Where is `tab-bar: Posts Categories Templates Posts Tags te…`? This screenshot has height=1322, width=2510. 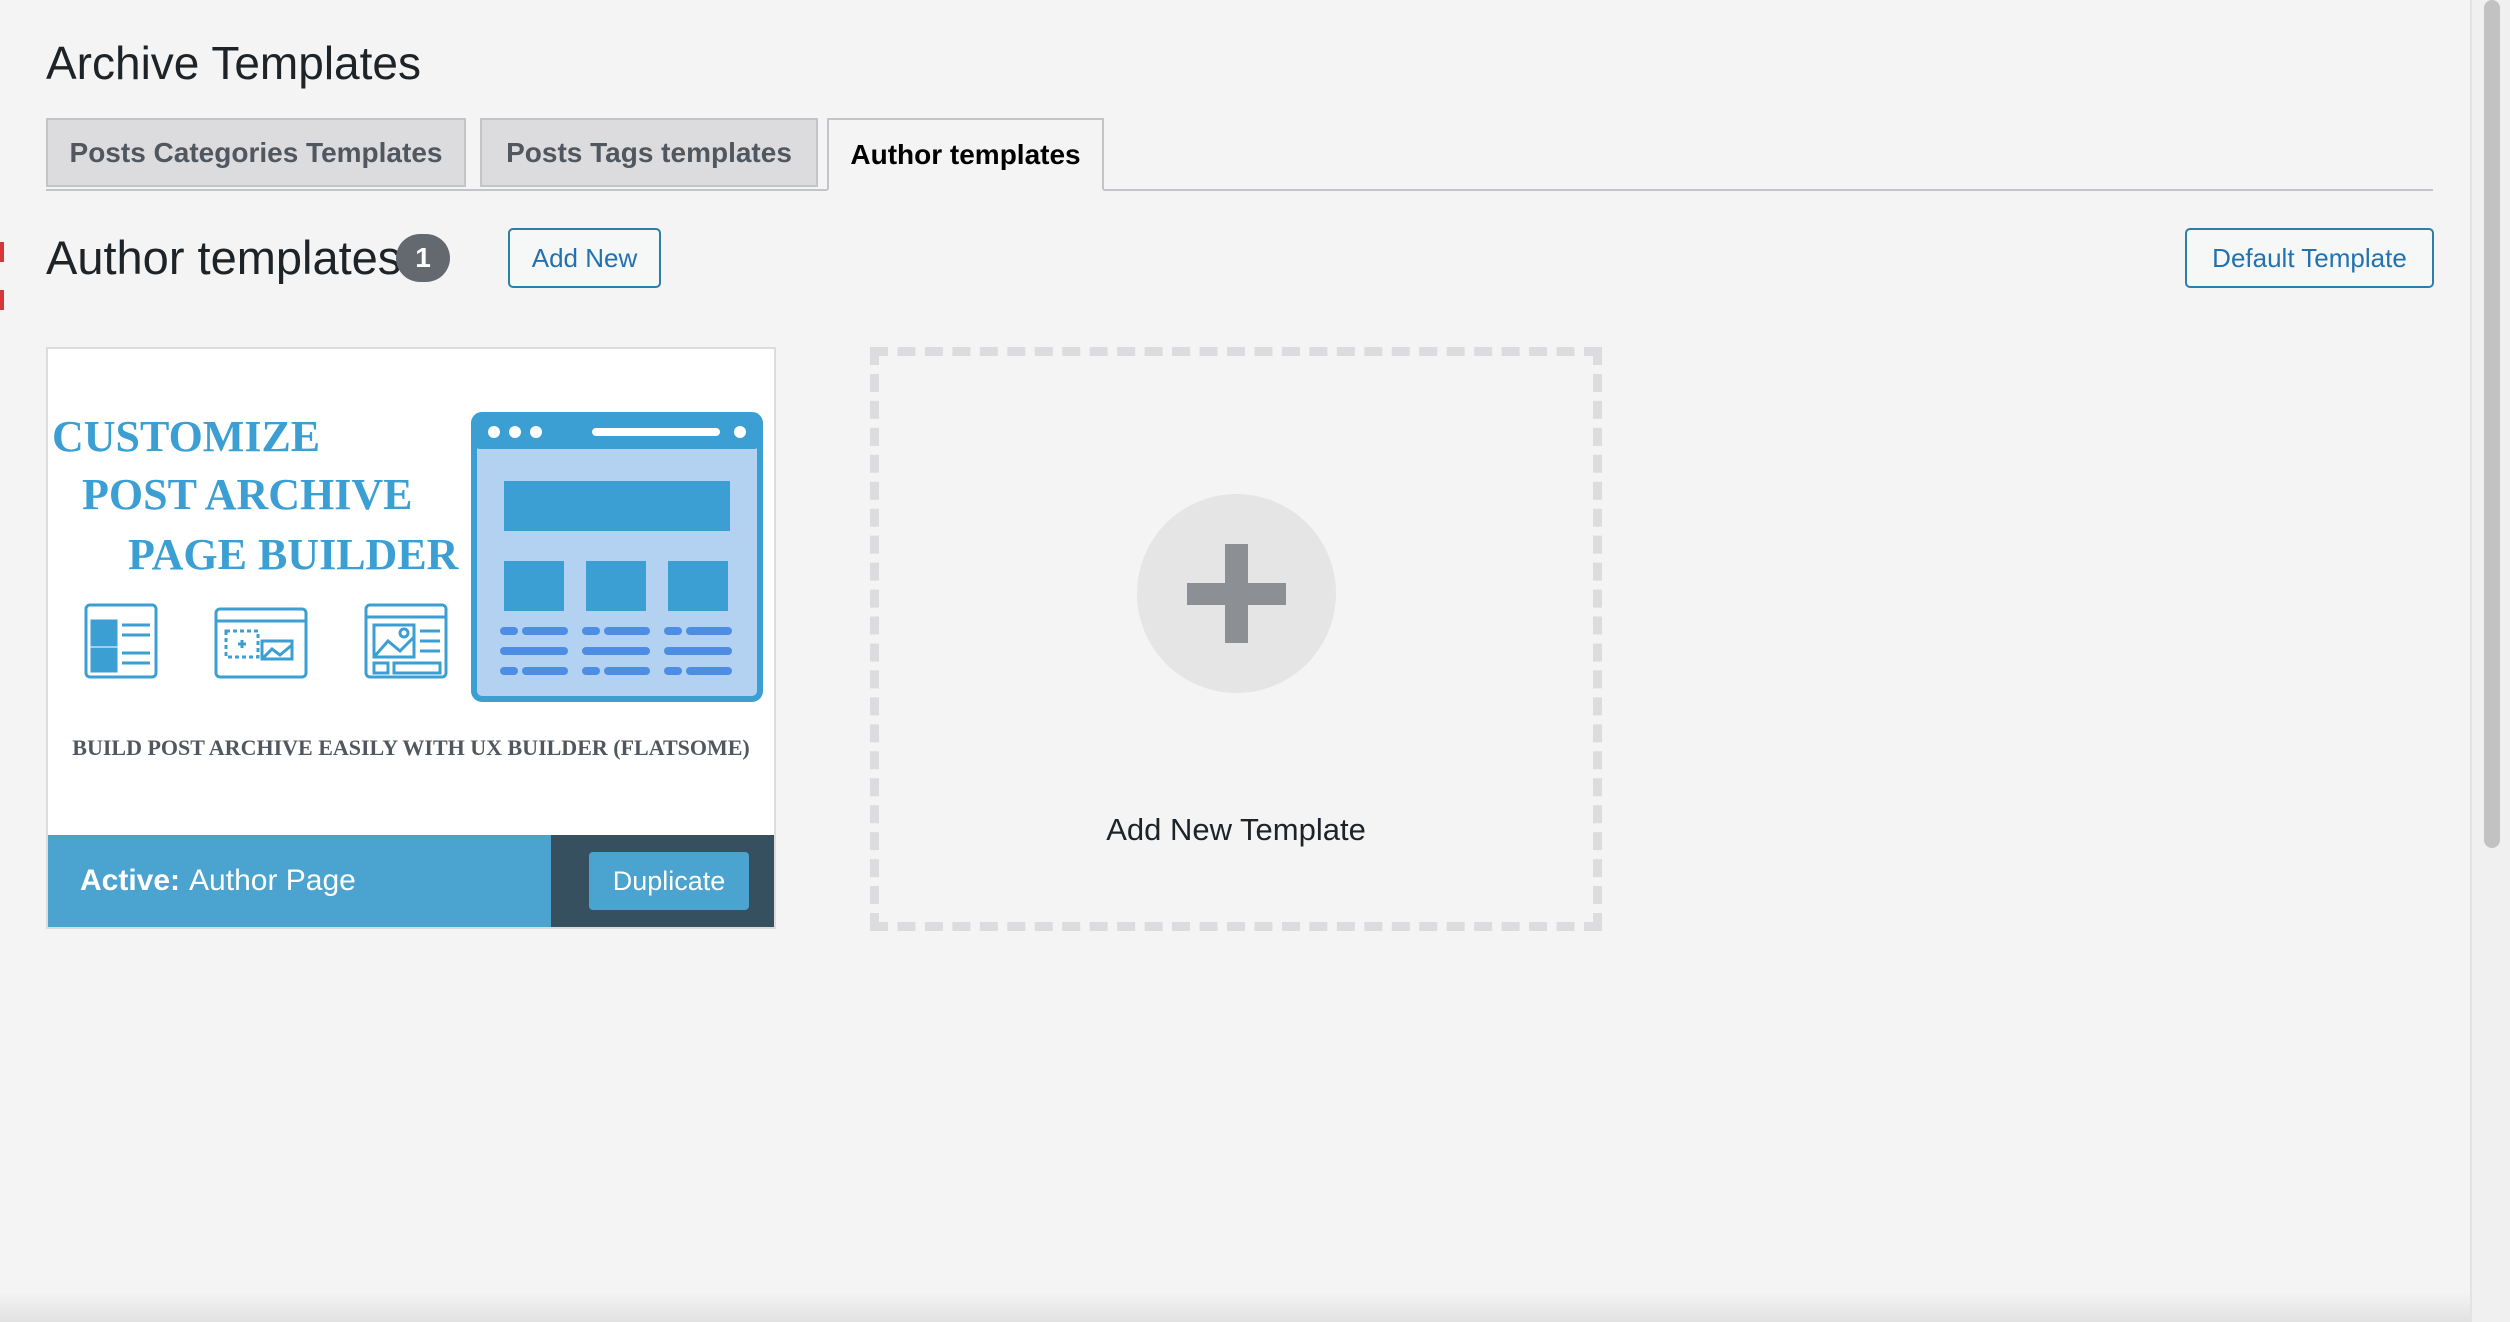 tab-bar: Posts Categories Templates Posts Tags te… is located at coordinates (1239, 154).